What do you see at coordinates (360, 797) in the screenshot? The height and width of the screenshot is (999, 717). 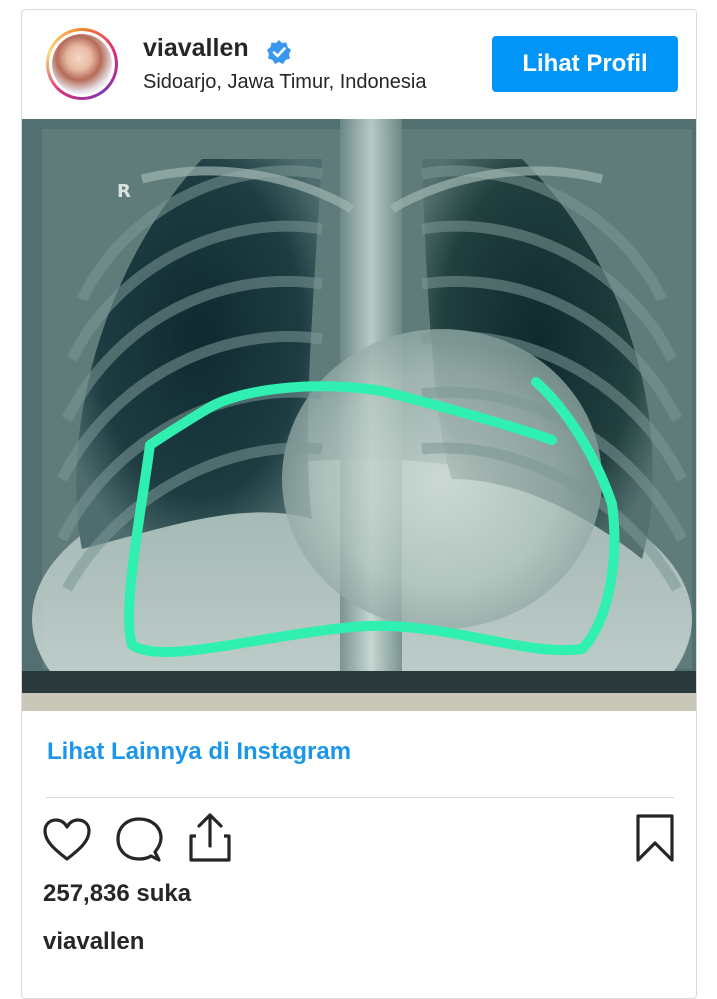 I see `divider` at bounding box center [360, 797].